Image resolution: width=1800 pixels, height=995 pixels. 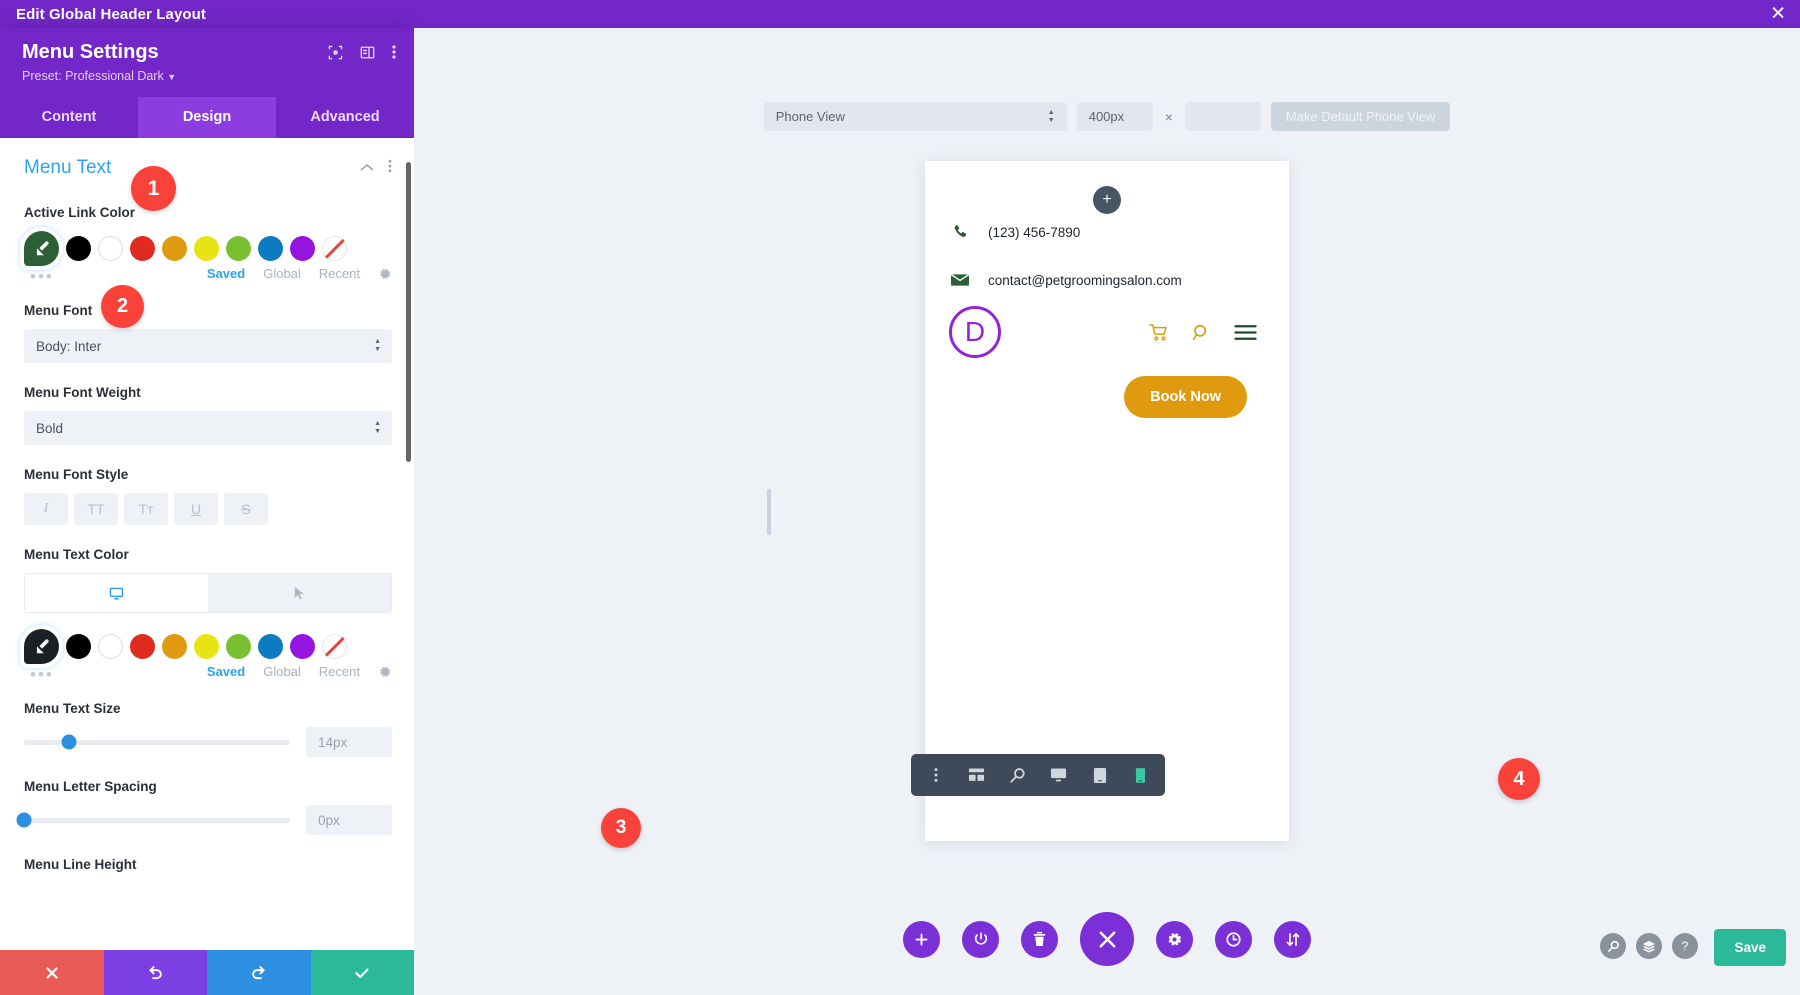 I want to click on tablet-view-icon, so click(x=1099, y=775).